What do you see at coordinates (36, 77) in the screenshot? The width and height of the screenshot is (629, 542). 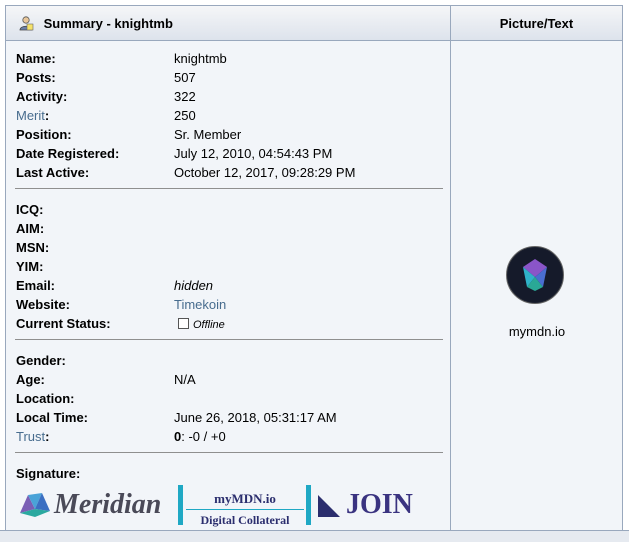 I see `posts-label: Posts:` at bounding box center [36, 77].